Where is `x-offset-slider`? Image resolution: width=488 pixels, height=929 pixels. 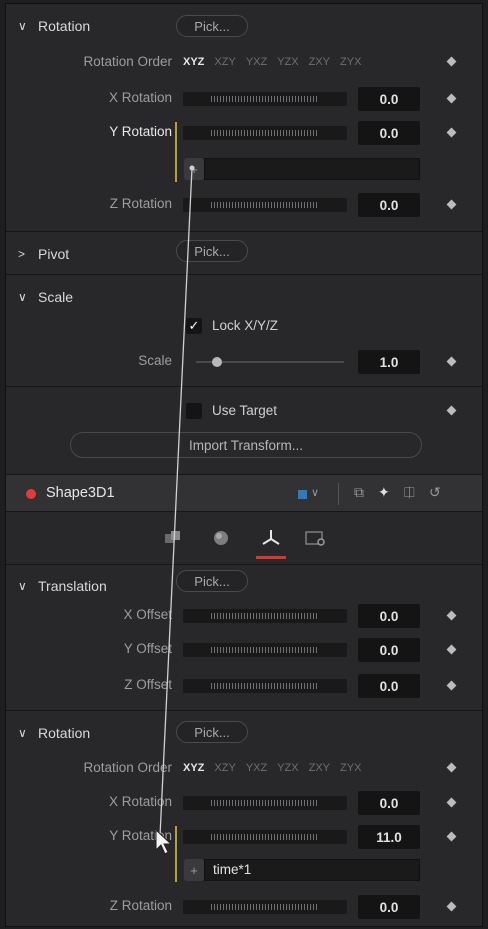
x-offset-slider is located at coordinates (265, 616).